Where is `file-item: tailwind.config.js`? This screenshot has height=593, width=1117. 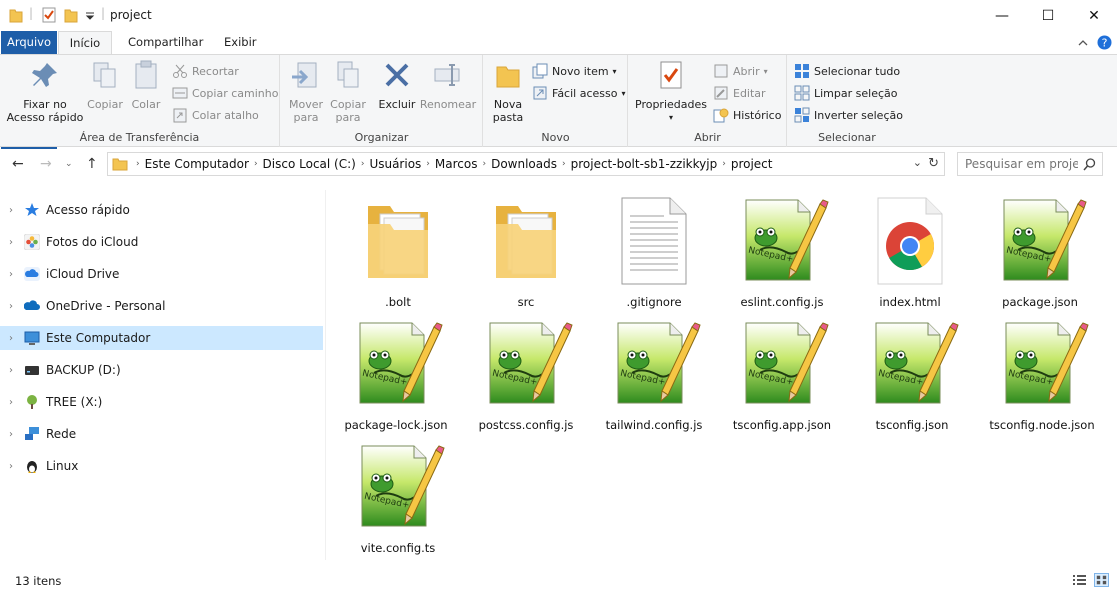 file-item: tailwind.config.js is located at coordinates (654, 374).